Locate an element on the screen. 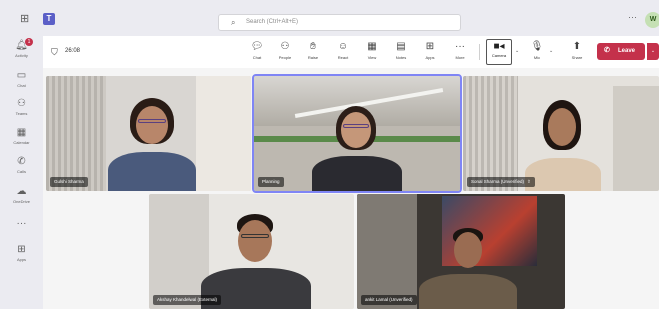  share-label: Share is located at coordinates (577, 57).